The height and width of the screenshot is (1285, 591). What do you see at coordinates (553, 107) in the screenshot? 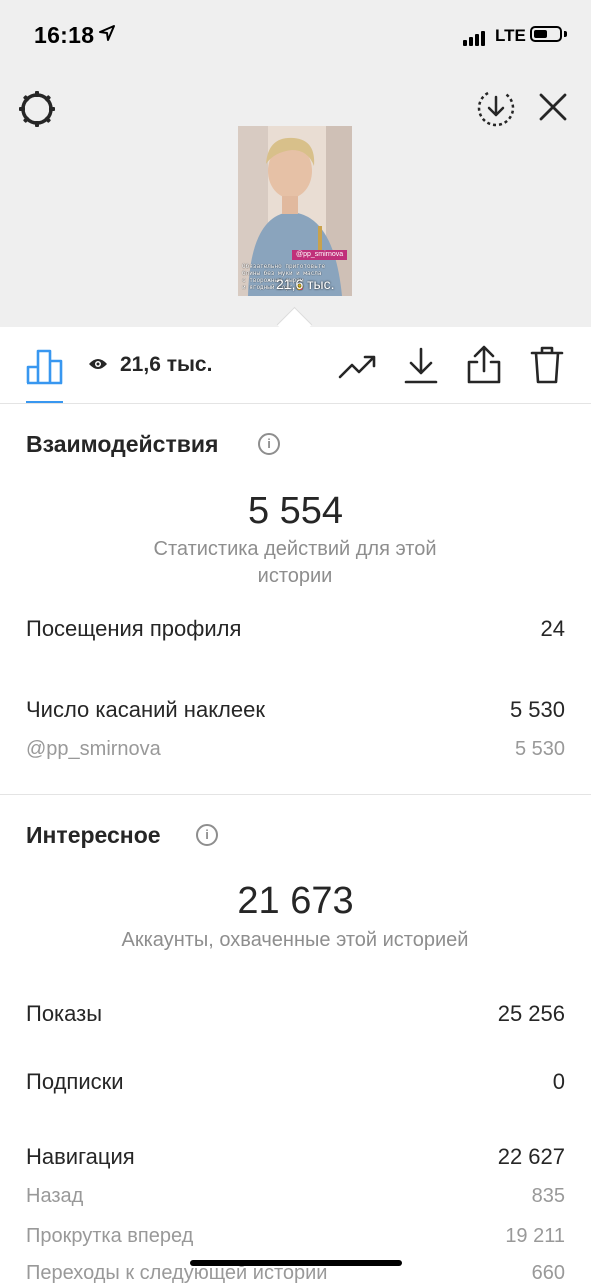
I see `close-icon` at bounding box center [553, 107].